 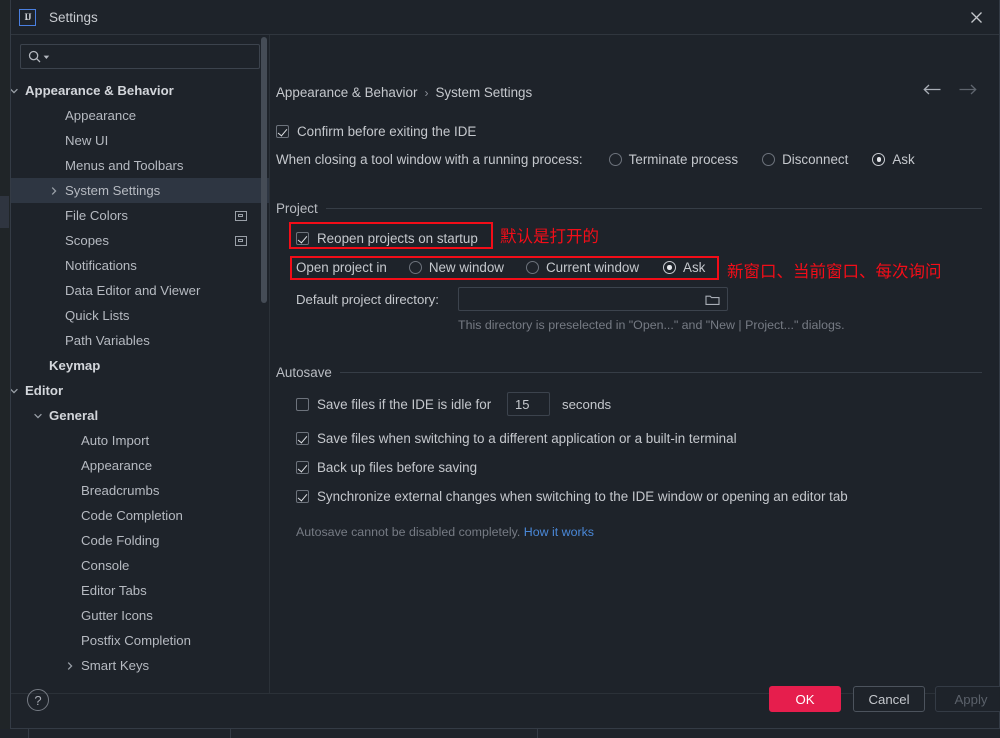 What do you see at coordinates (304, 372) in the screenshot?
I see `autosave-group-title: Autosave` at bounding box center [304, 372].